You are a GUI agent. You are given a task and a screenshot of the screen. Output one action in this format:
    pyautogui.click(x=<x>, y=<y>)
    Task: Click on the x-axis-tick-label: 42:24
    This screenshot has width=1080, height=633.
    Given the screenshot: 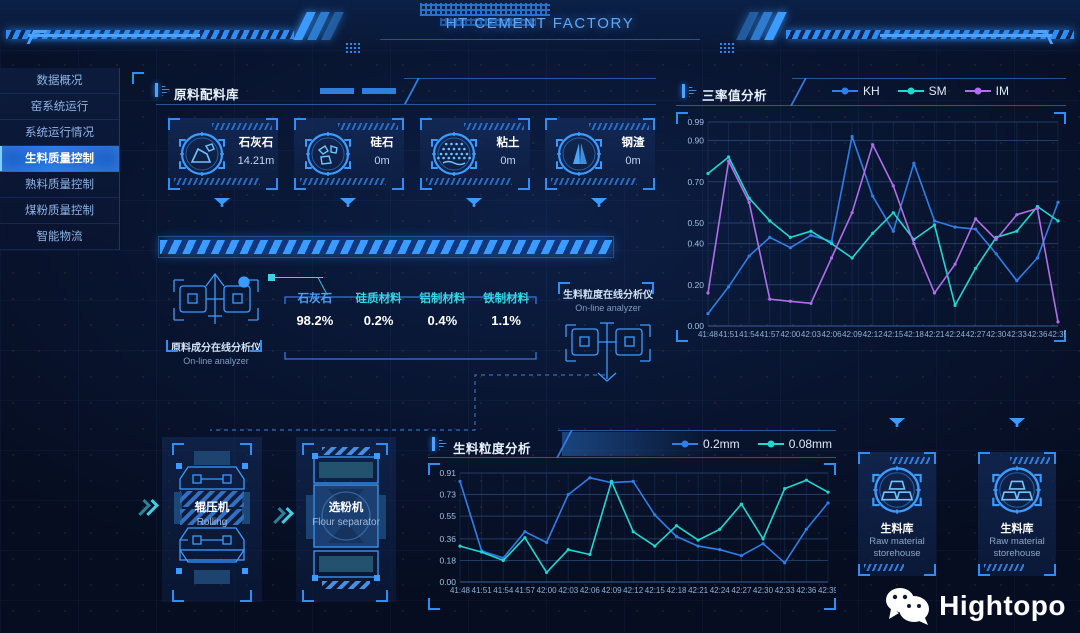 What is the action you would take?
    pyautogui.click(x=720, y=590)
    